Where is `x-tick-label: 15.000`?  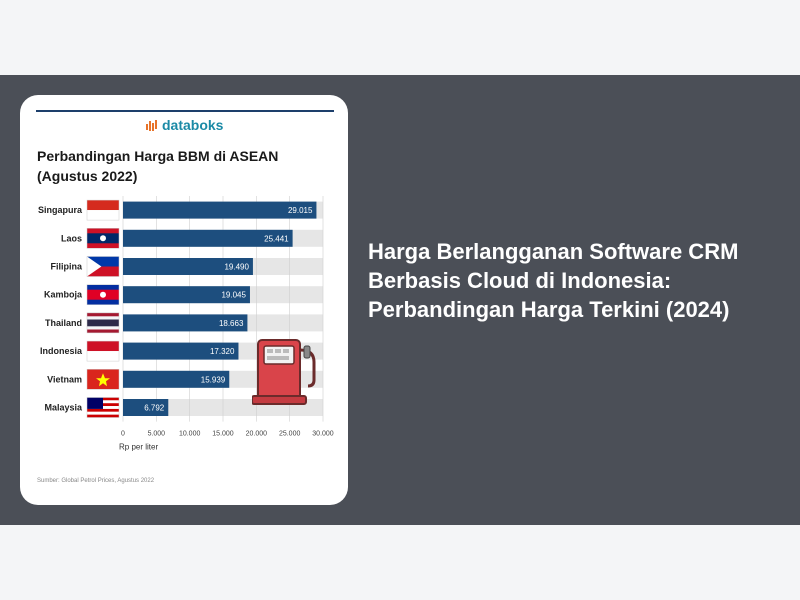
x-tick-label: 15.000 is located at coordinates (223, 434).